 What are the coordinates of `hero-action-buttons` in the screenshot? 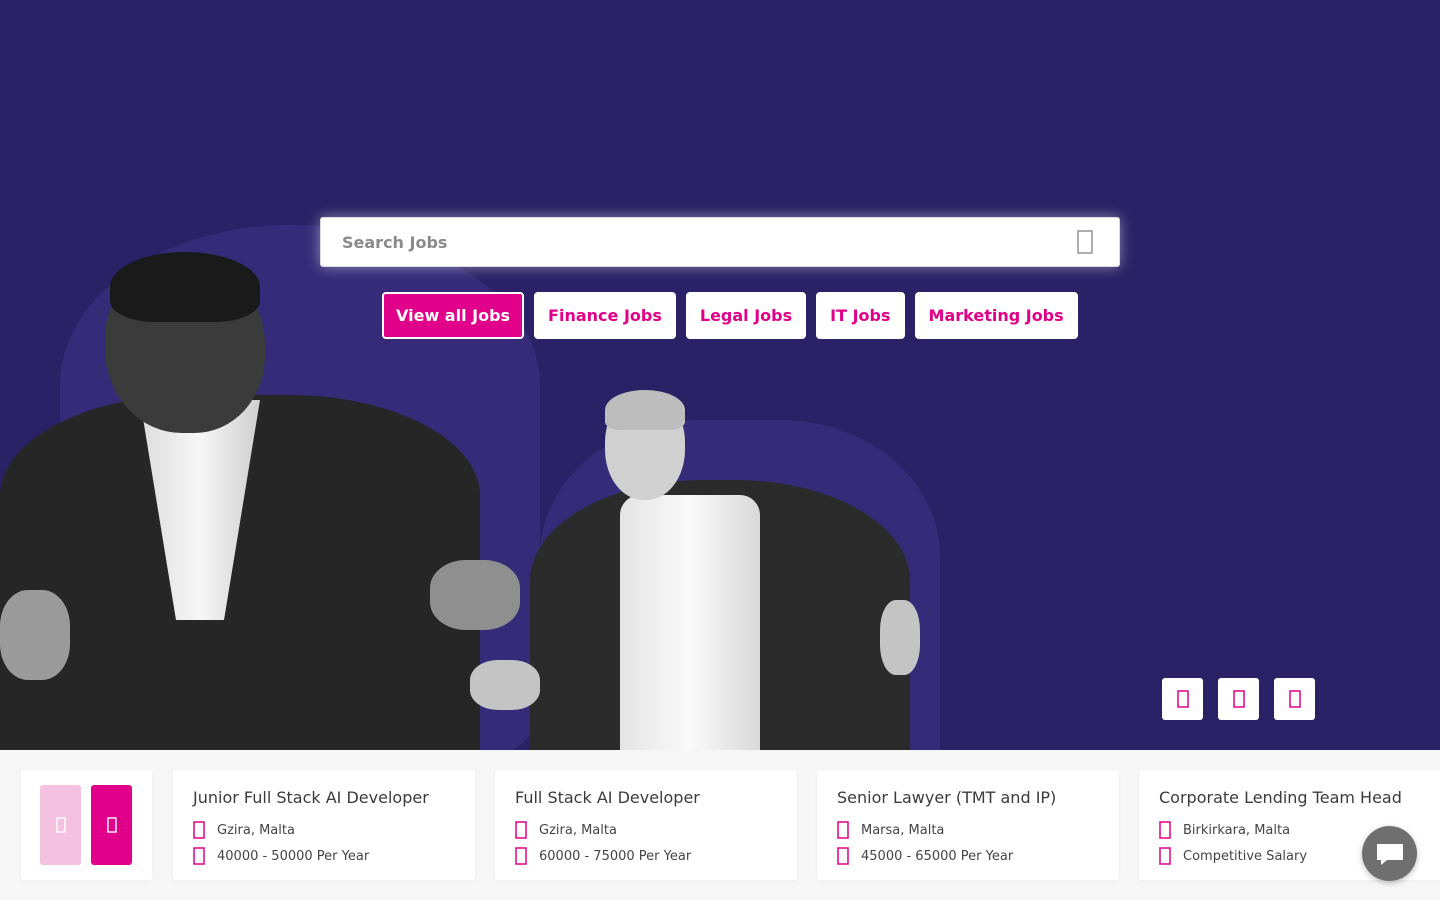 It's located at (1238, 699).